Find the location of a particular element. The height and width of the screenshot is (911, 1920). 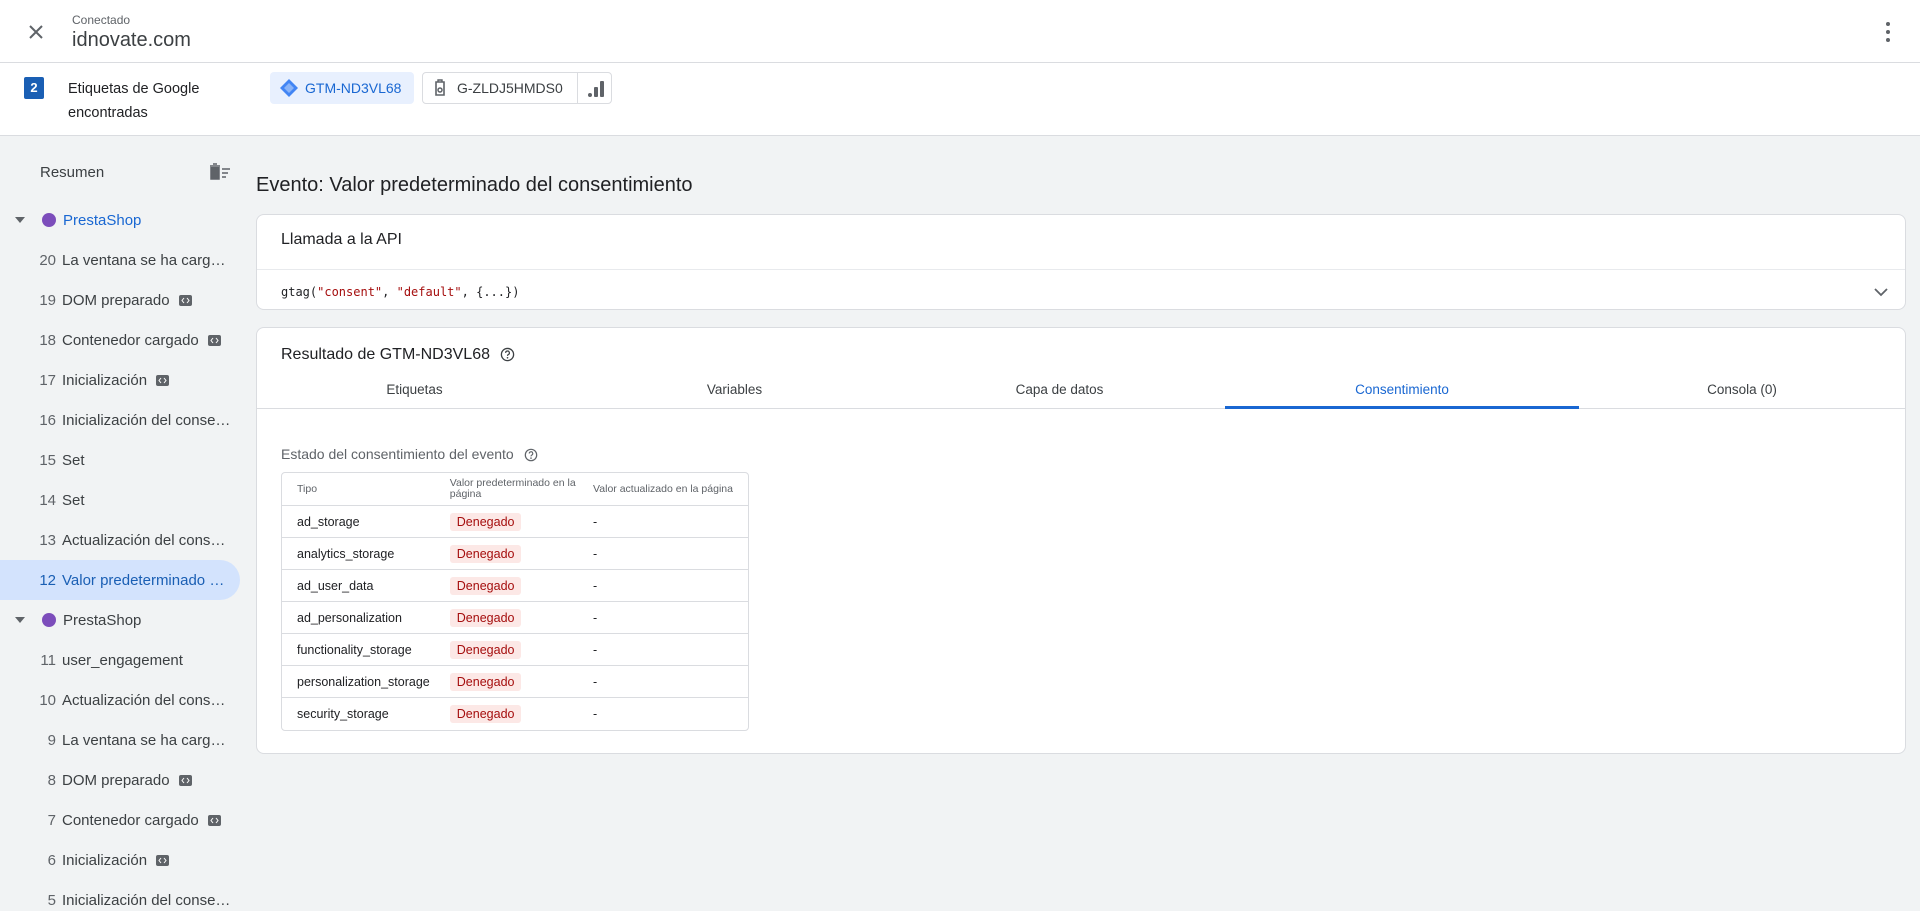

column-header-updated: Valor actualizado en la página is located at coordinates (670, 489).